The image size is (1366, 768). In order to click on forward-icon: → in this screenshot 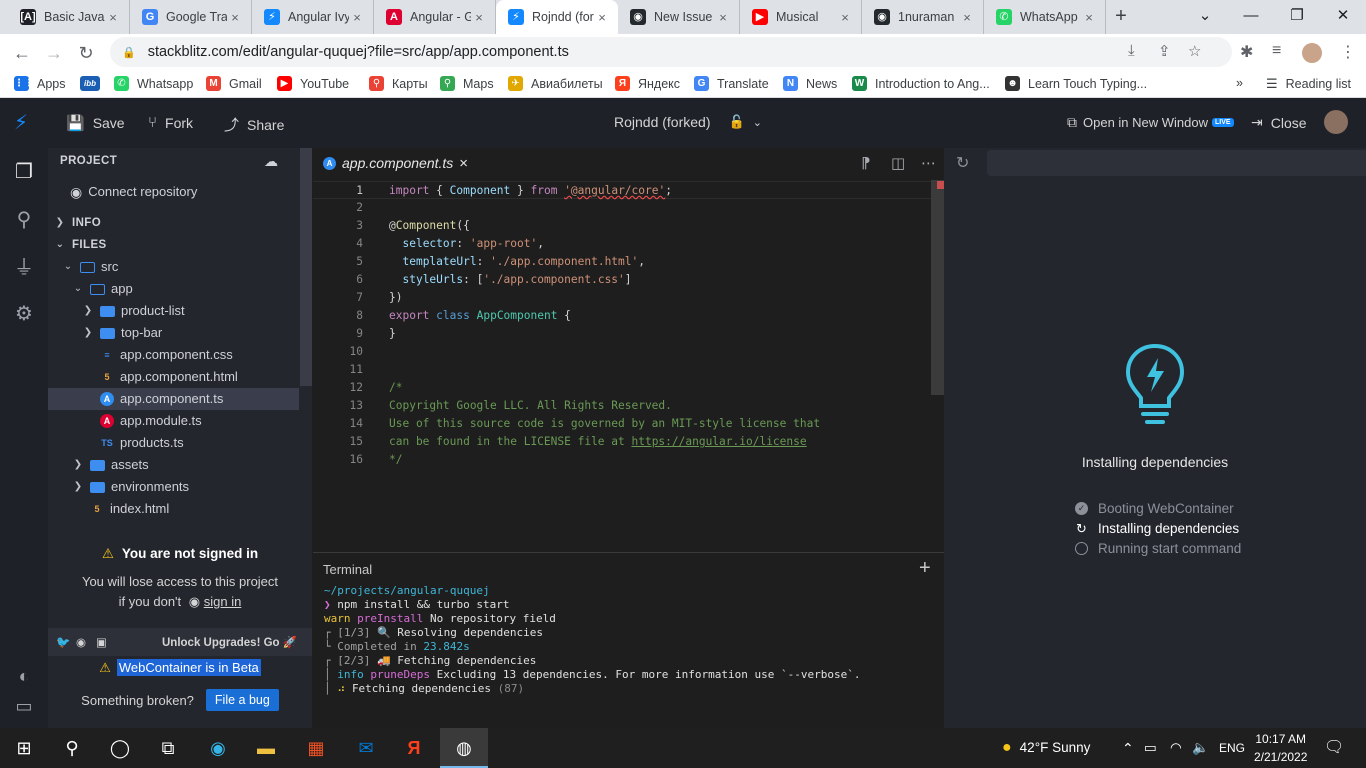, I will do `click(54, 53)`.